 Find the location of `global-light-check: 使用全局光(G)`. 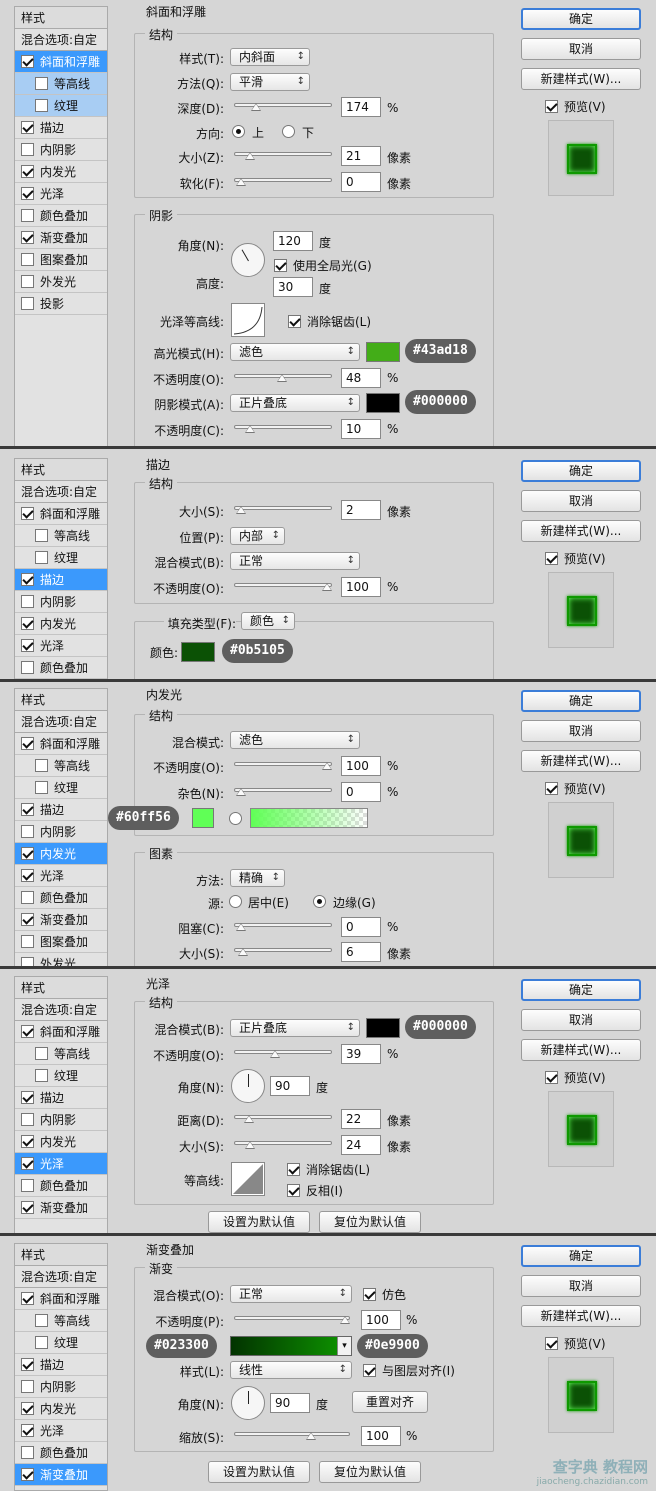

global-light-check: 使用全局光(G) is located at coordinates (323, 265).